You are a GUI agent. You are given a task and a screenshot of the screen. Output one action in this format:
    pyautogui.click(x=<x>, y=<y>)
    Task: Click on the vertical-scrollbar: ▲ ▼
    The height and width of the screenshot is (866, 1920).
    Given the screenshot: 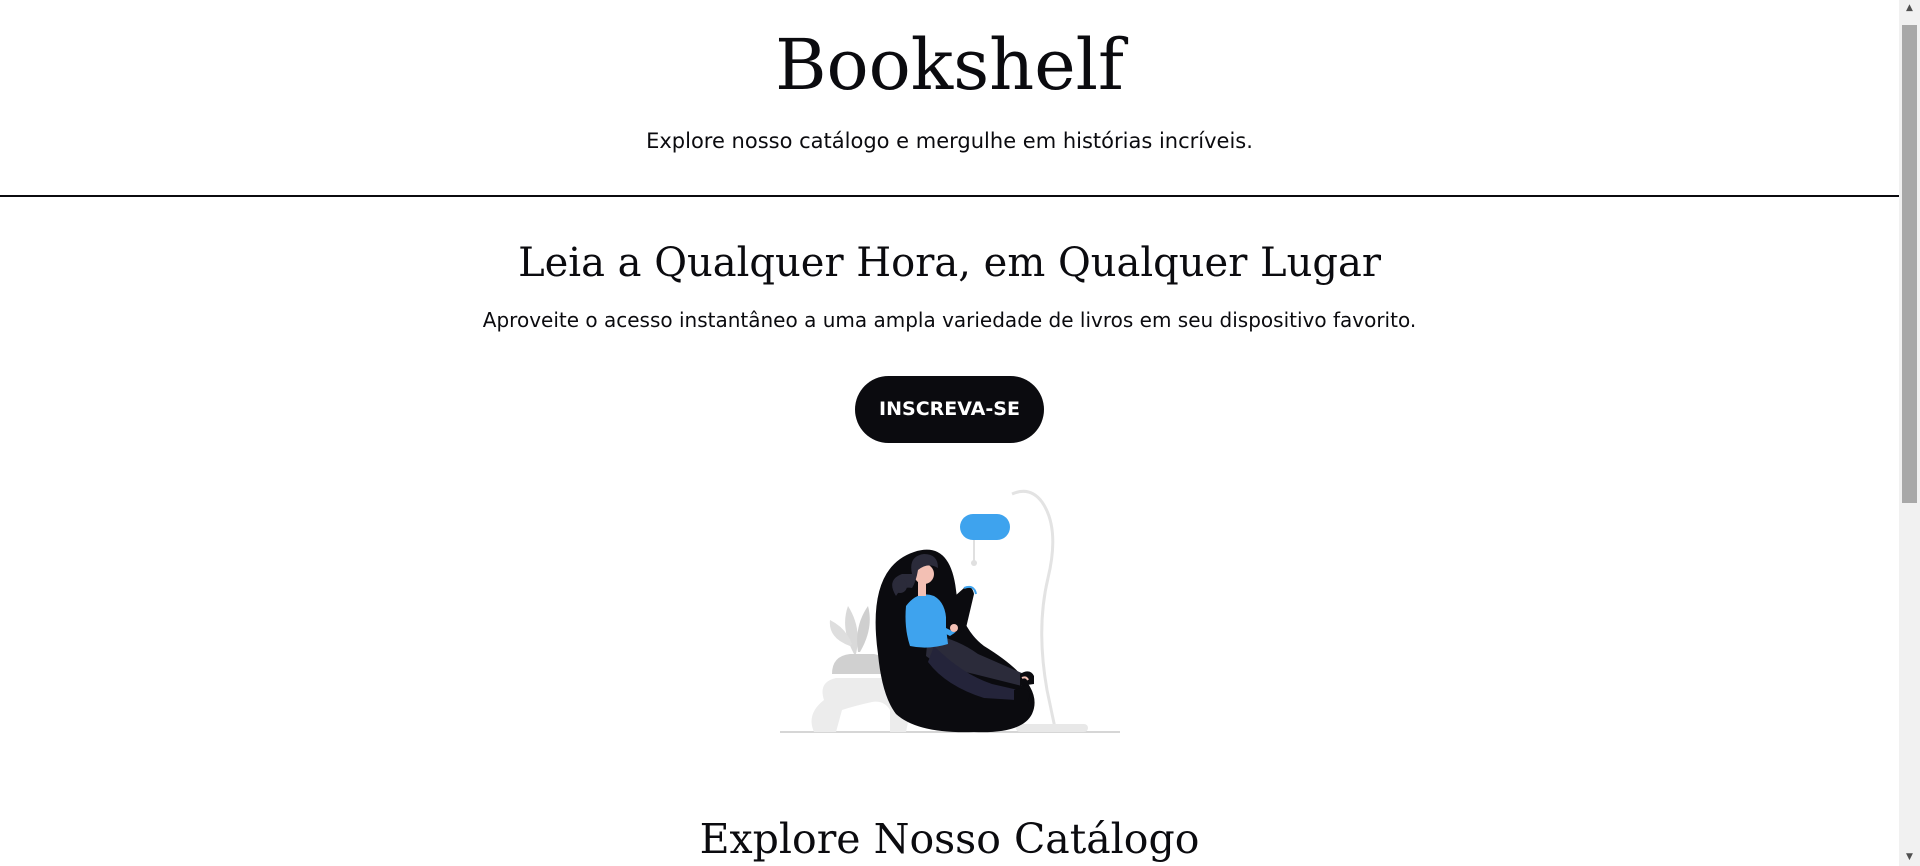 What is the action you would take?
    pyautogui.click(x=1909, y=433)
    